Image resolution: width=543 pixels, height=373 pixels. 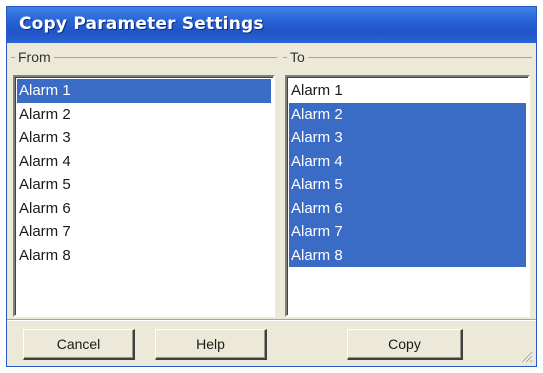 What do you see at coordinates (79, 344) in the screenshot?
I see `cancel-button: Cancel` at bounding box center [79, 344].